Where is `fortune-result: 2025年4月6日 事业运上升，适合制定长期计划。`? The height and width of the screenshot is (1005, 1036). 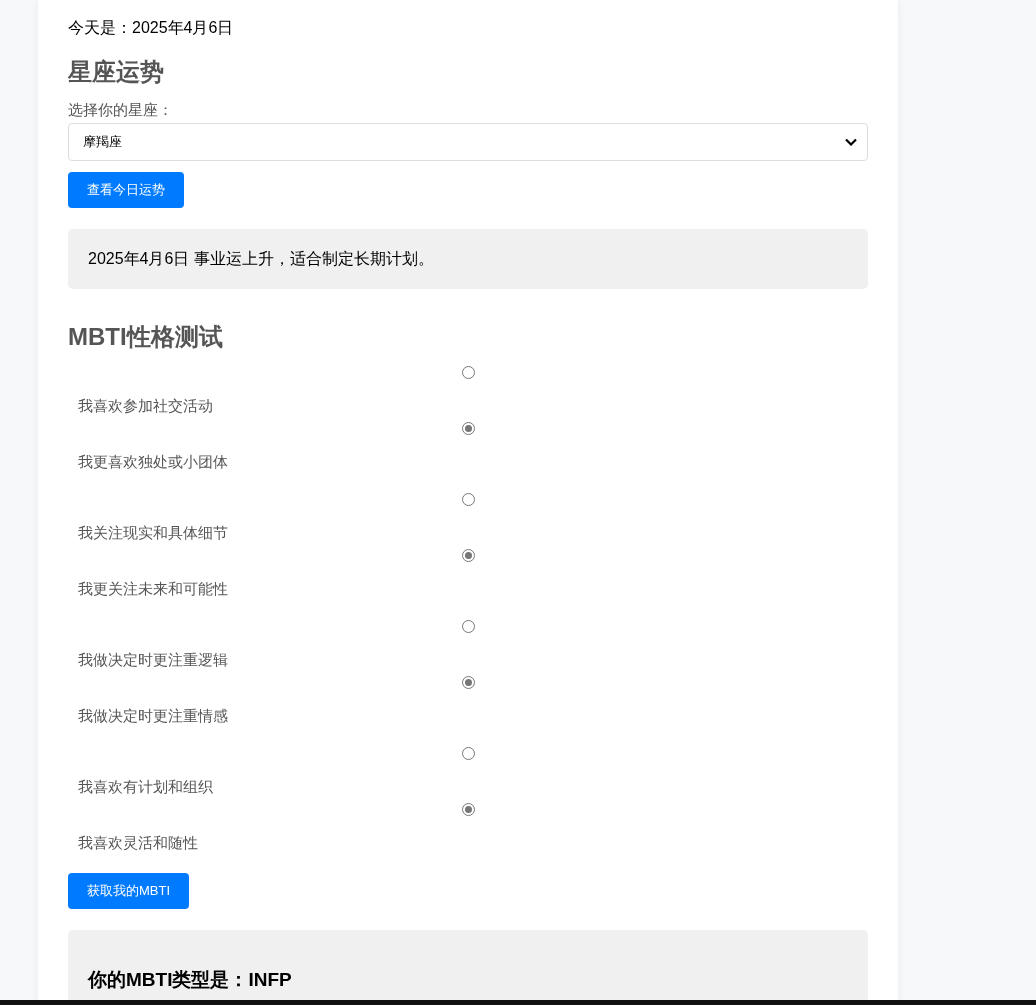
fortune-result: 2025年4月6日 事业运上升，适合制定长期计划。 is located at coordinates (468, 259).